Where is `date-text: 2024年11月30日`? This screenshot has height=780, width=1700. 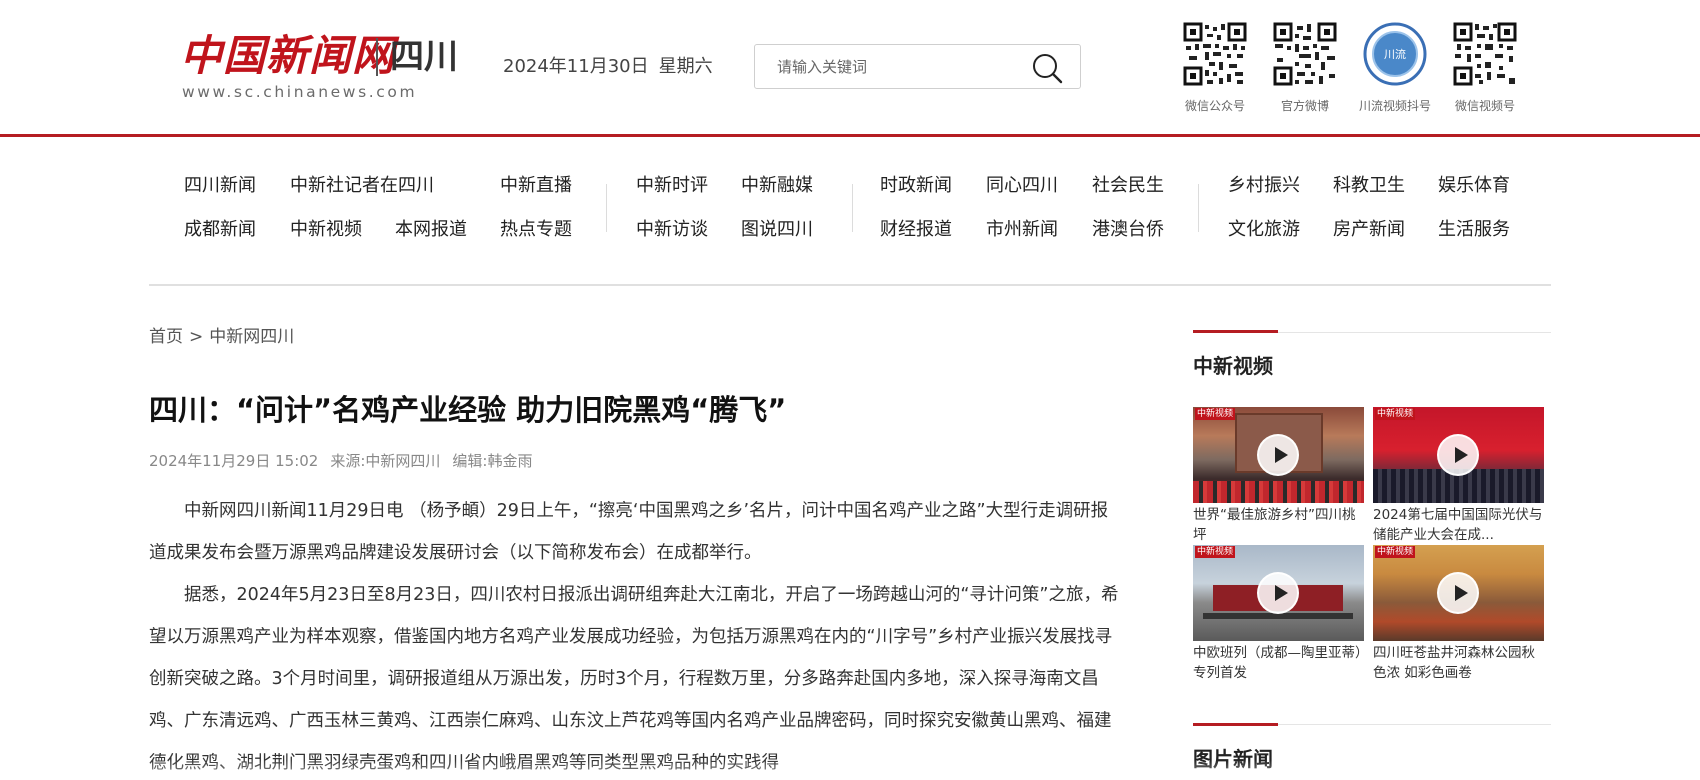 date-text: 2024年11月30日 is located at coordinates (576, 66).